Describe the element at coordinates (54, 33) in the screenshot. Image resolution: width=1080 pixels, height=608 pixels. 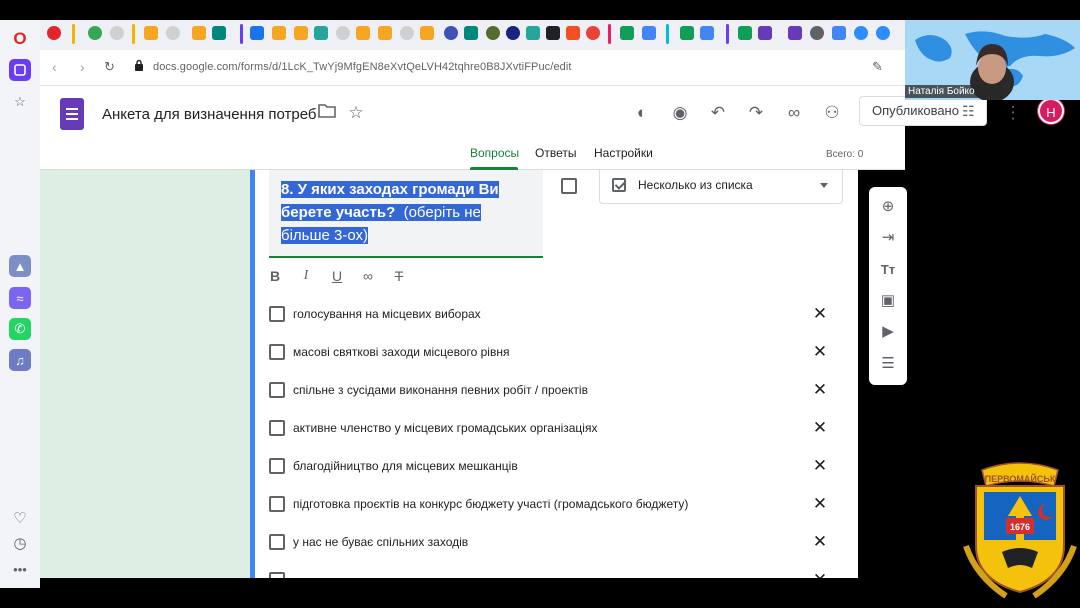
I see `tab-opera-icon` at that location.